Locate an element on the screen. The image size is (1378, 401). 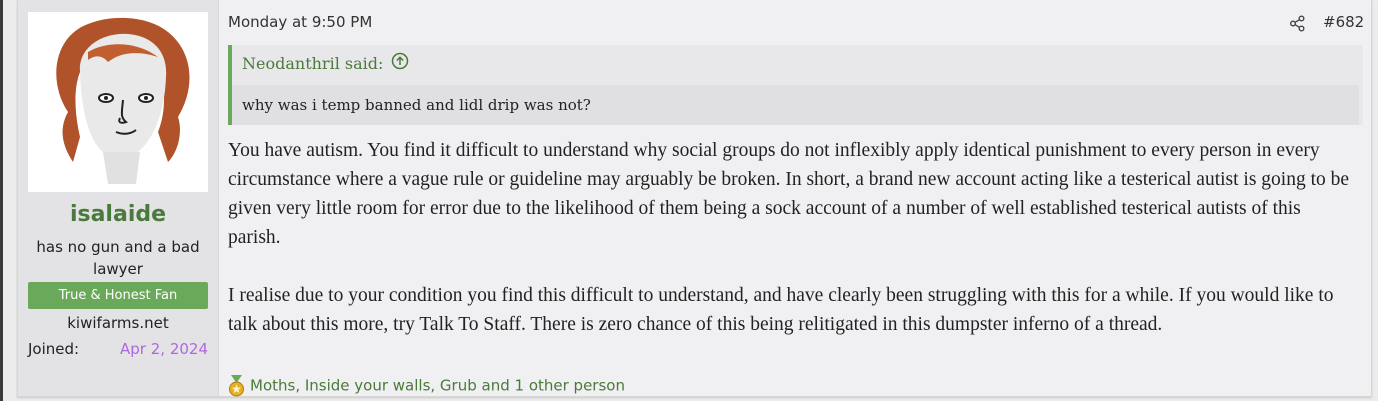
user-banner: True & Honest Fan is located at coordinates (118, 295).